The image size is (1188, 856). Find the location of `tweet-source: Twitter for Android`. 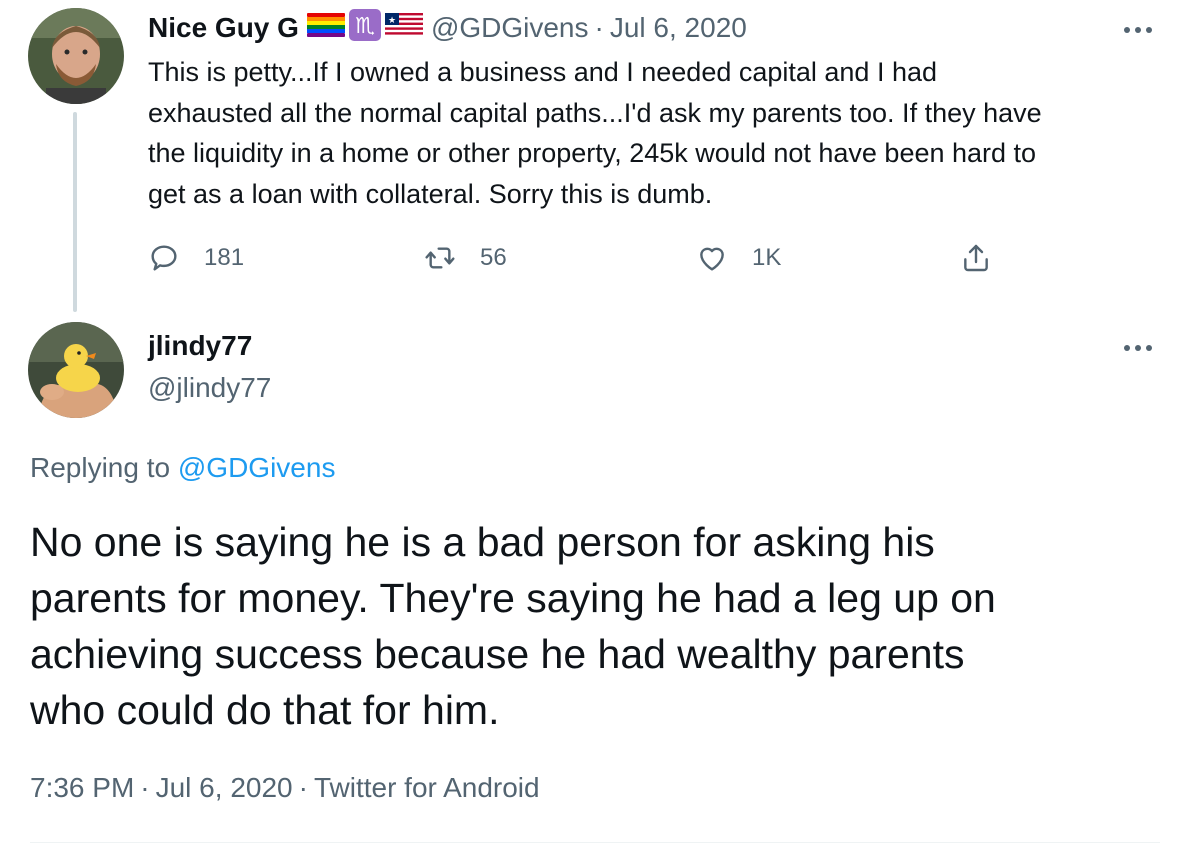

tweet-source: Twitter for Android is located at coordinates (427, 787).